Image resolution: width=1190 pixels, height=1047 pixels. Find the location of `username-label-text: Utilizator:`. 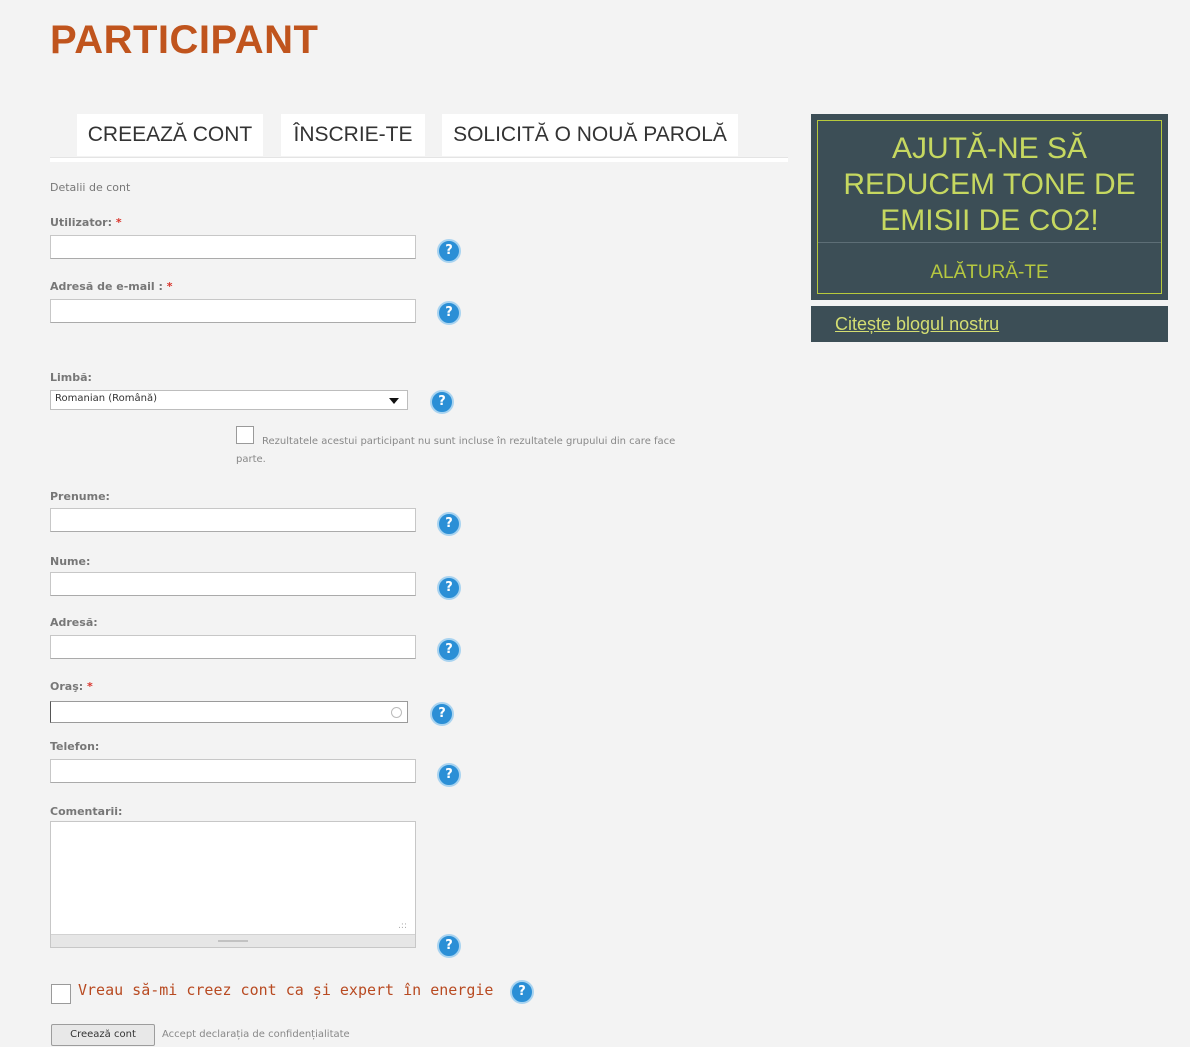

username-label-text: Utilizator: is located at coordinates (81, 222).